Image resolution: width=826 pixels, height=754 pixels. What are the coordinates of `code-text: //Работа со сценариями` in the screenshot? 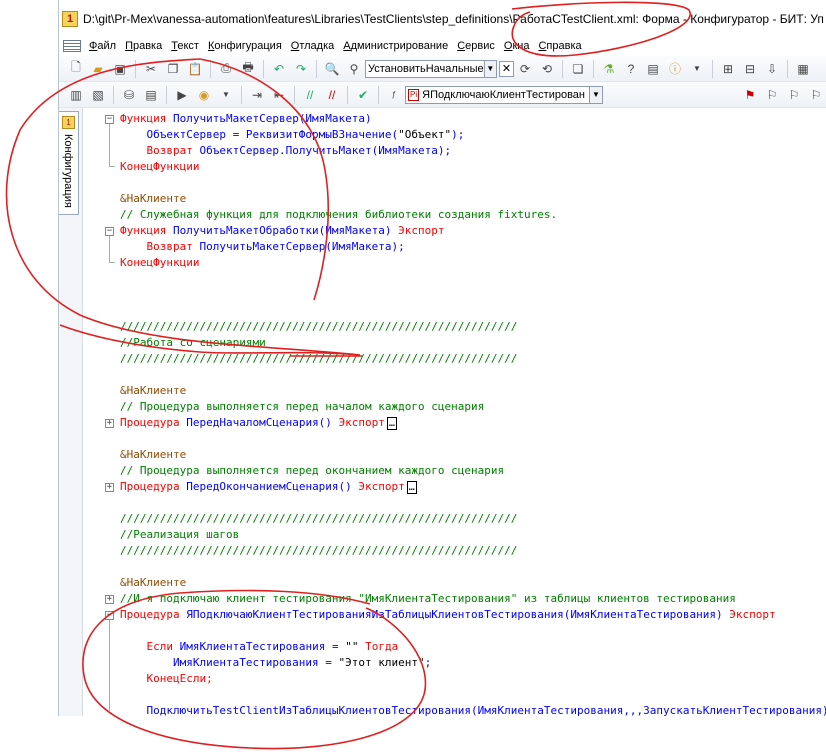 It's located at (193, 343).